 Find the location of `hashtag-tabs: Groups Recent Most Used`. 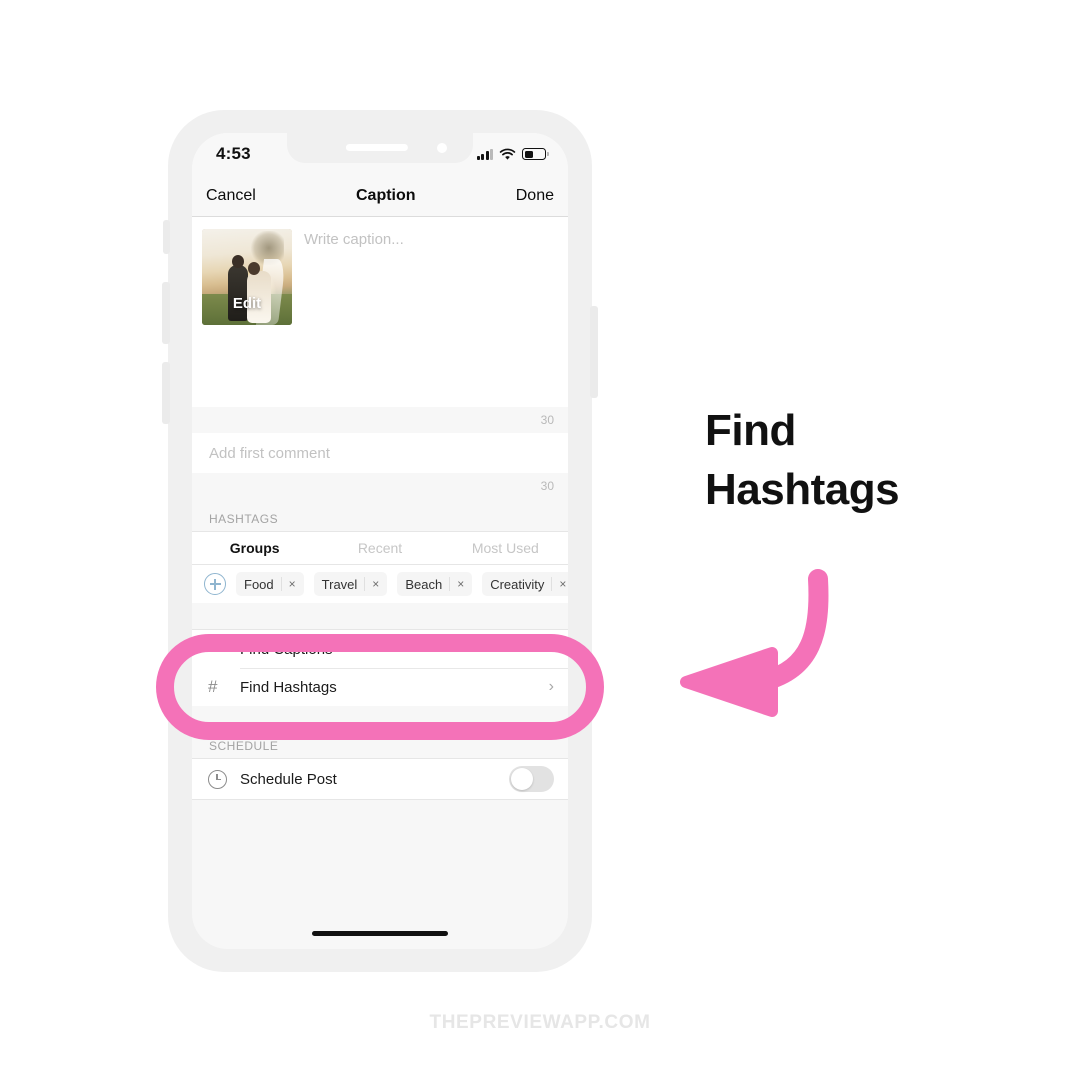

hashtag-tabs: Groups Recent Most Used is located at coordinates (380, 548).